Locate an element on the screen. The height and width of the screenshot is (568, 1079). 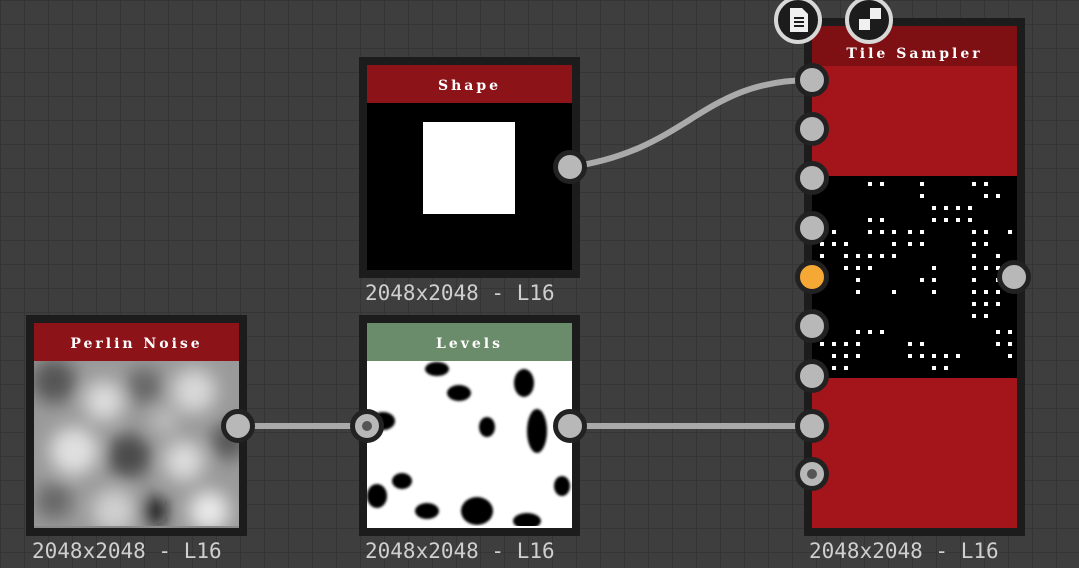
perlin-resolution: 2048x2048 - L16 is located at coordinates (127, 551).